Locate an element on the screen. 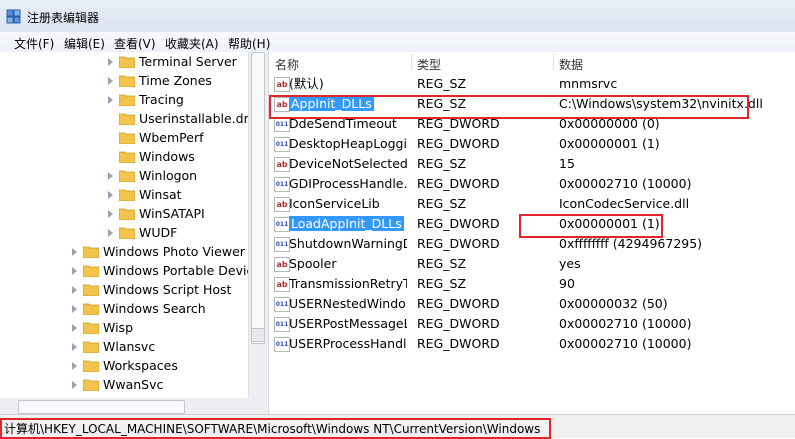 This screenshot has width=795, height=439. tree-item: Terminal Server is located at coordinates (124, 61).